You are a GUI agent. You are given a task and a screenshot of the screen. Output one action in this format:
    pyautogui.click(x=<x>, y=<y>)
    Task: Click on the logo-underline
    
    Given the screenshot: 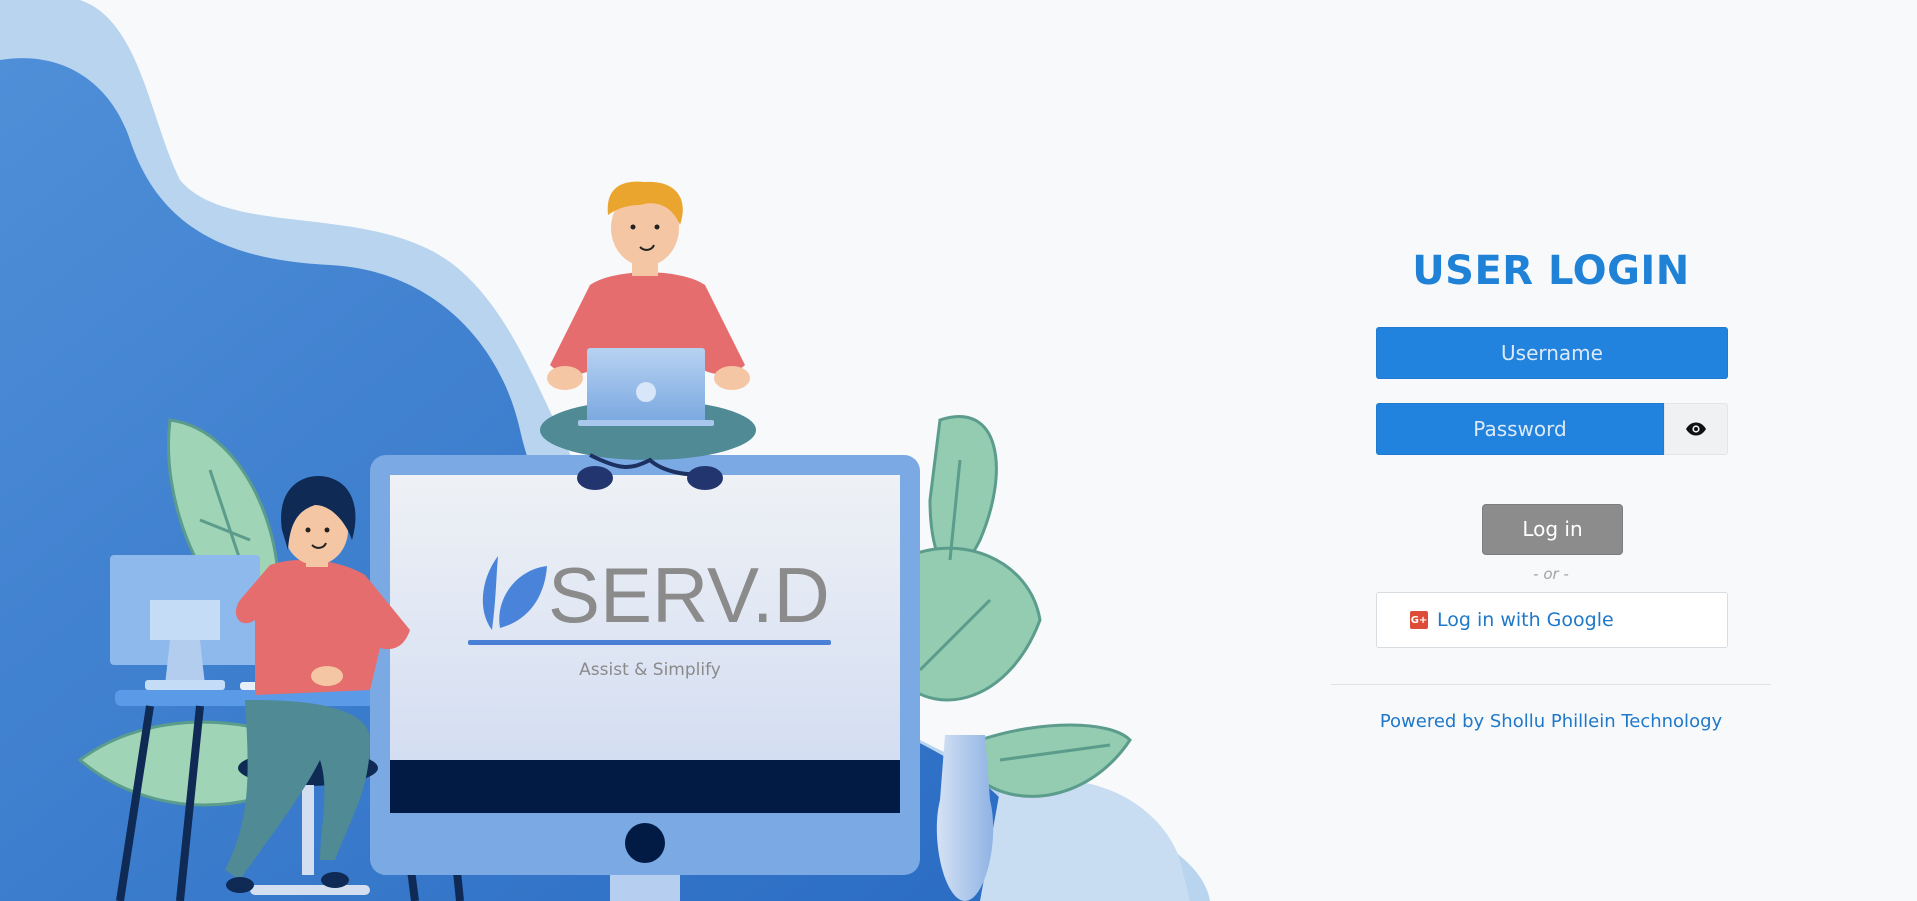 What is the action you would take?
    pyautogui.click(x=649, y=642)
    